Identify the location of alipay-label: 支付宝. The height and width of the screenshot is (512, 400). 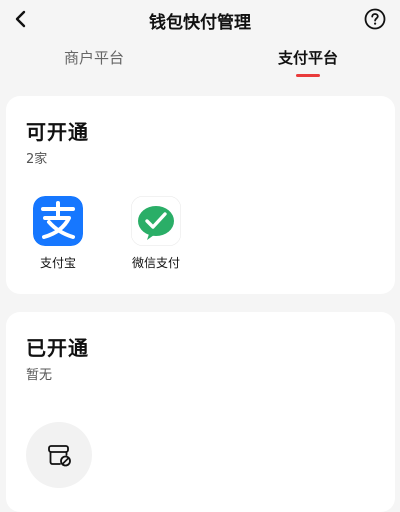
(57, 263).